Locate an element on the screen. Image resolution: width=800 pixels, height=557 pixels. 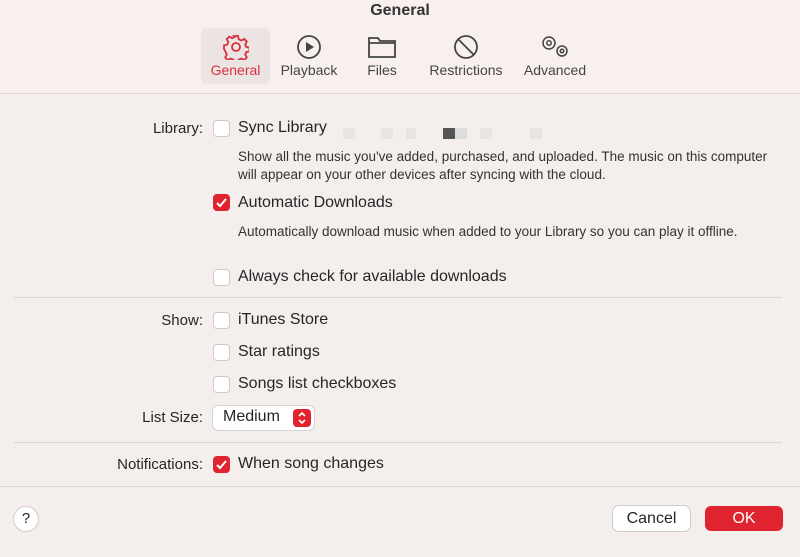
cancel-button: Cancel is located at coordinates (651, 518).